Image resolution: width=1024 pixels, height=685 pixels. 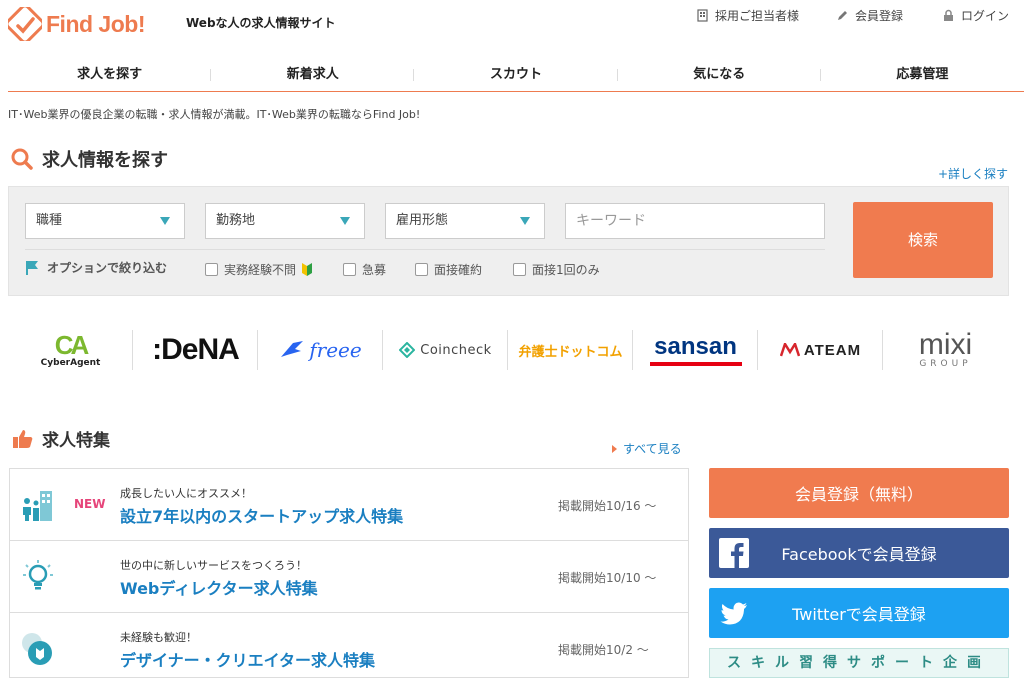 What do you see at coordinates (985, 16) in the screenshot?
I see `login-link-label: ログイン` at bounding box center [985, 16].